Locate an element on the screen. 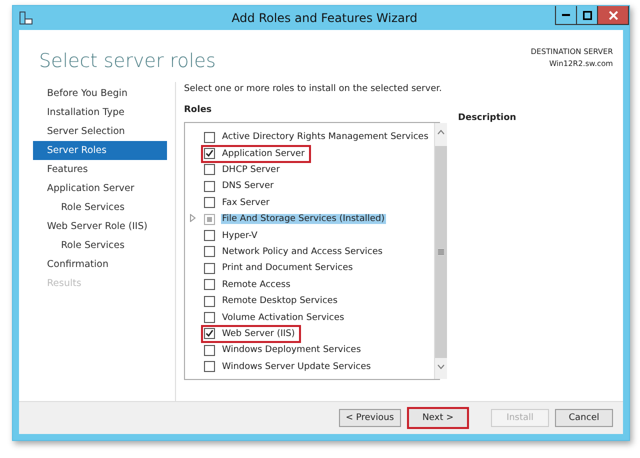 The height and width of the screenshot is (458, 640). role-label: Remote Access is located at coordinates (256, 285).